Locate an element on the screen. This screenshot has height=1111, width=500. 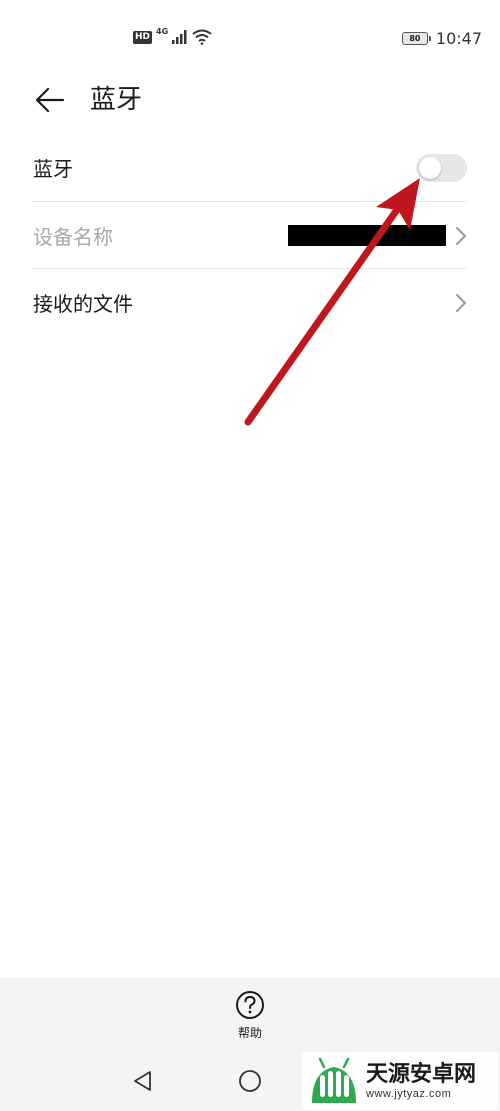
device-name-value-redacted is located at coordinates (367, 235).